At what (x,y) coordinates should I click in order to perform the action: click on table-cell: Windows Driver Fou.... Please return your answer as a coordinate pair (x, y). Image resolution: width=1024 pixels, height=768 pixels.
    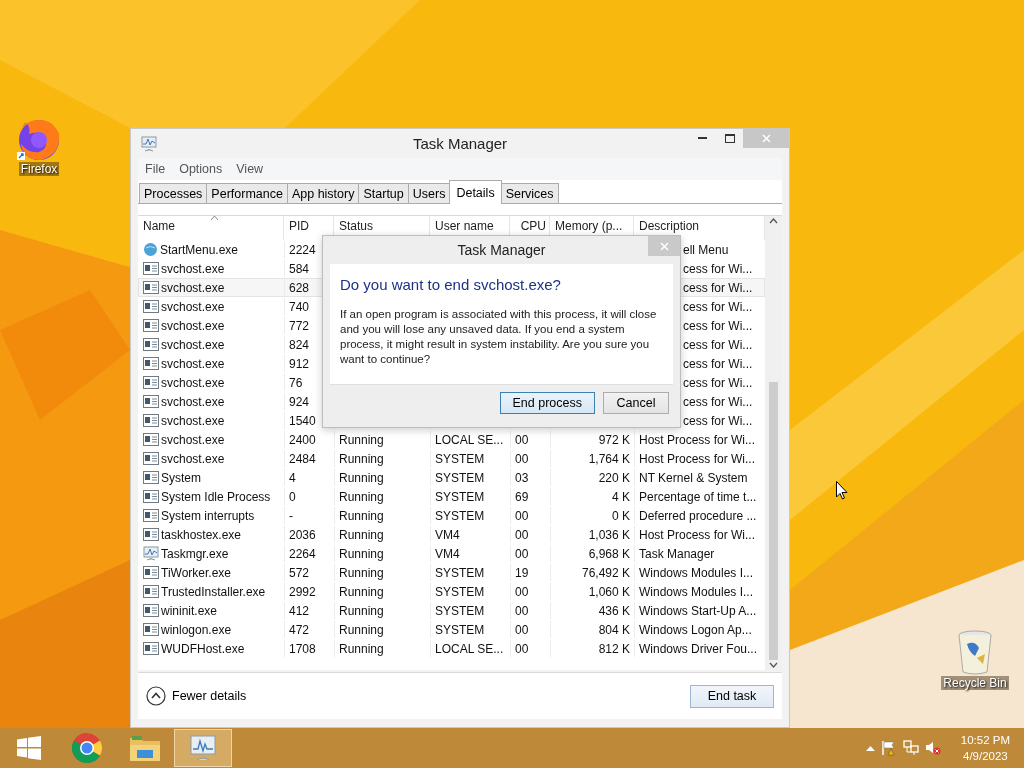
    Looking at the image, I should click on (698, 648).